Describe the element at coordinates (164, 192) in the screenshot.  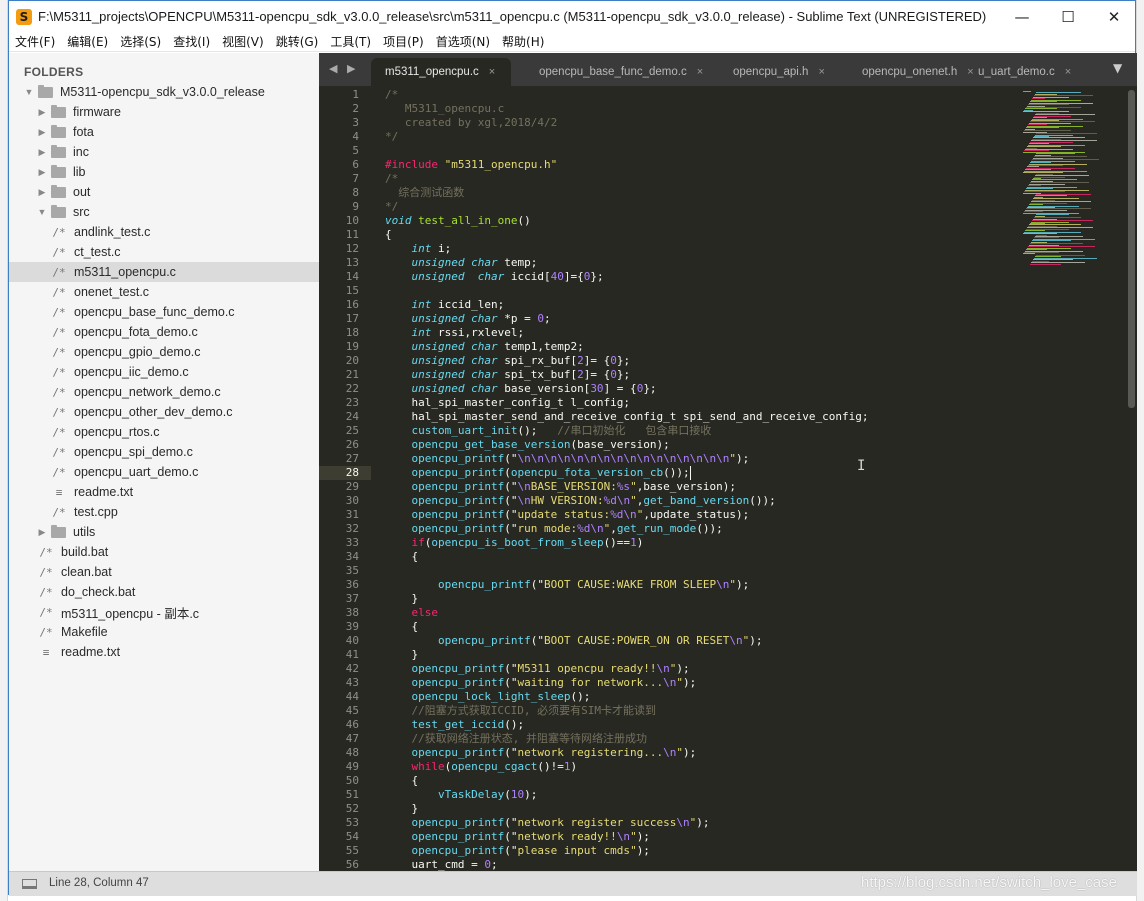
I see `tree-folder: ▶ out` at that location.